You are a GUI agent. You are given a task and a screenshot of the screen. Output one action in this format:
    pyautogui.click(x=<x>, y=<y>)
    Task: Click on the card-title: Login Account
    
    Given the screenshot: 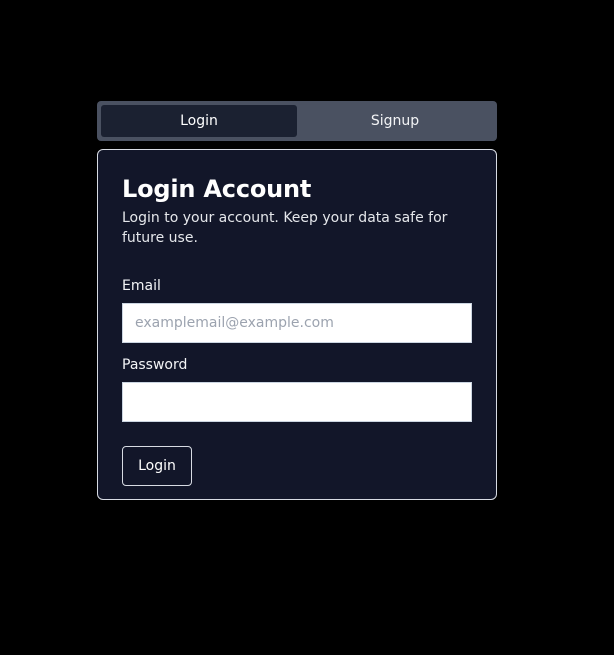 What is the action you would take?
    pyautogui.click(x=217, y=189)
    